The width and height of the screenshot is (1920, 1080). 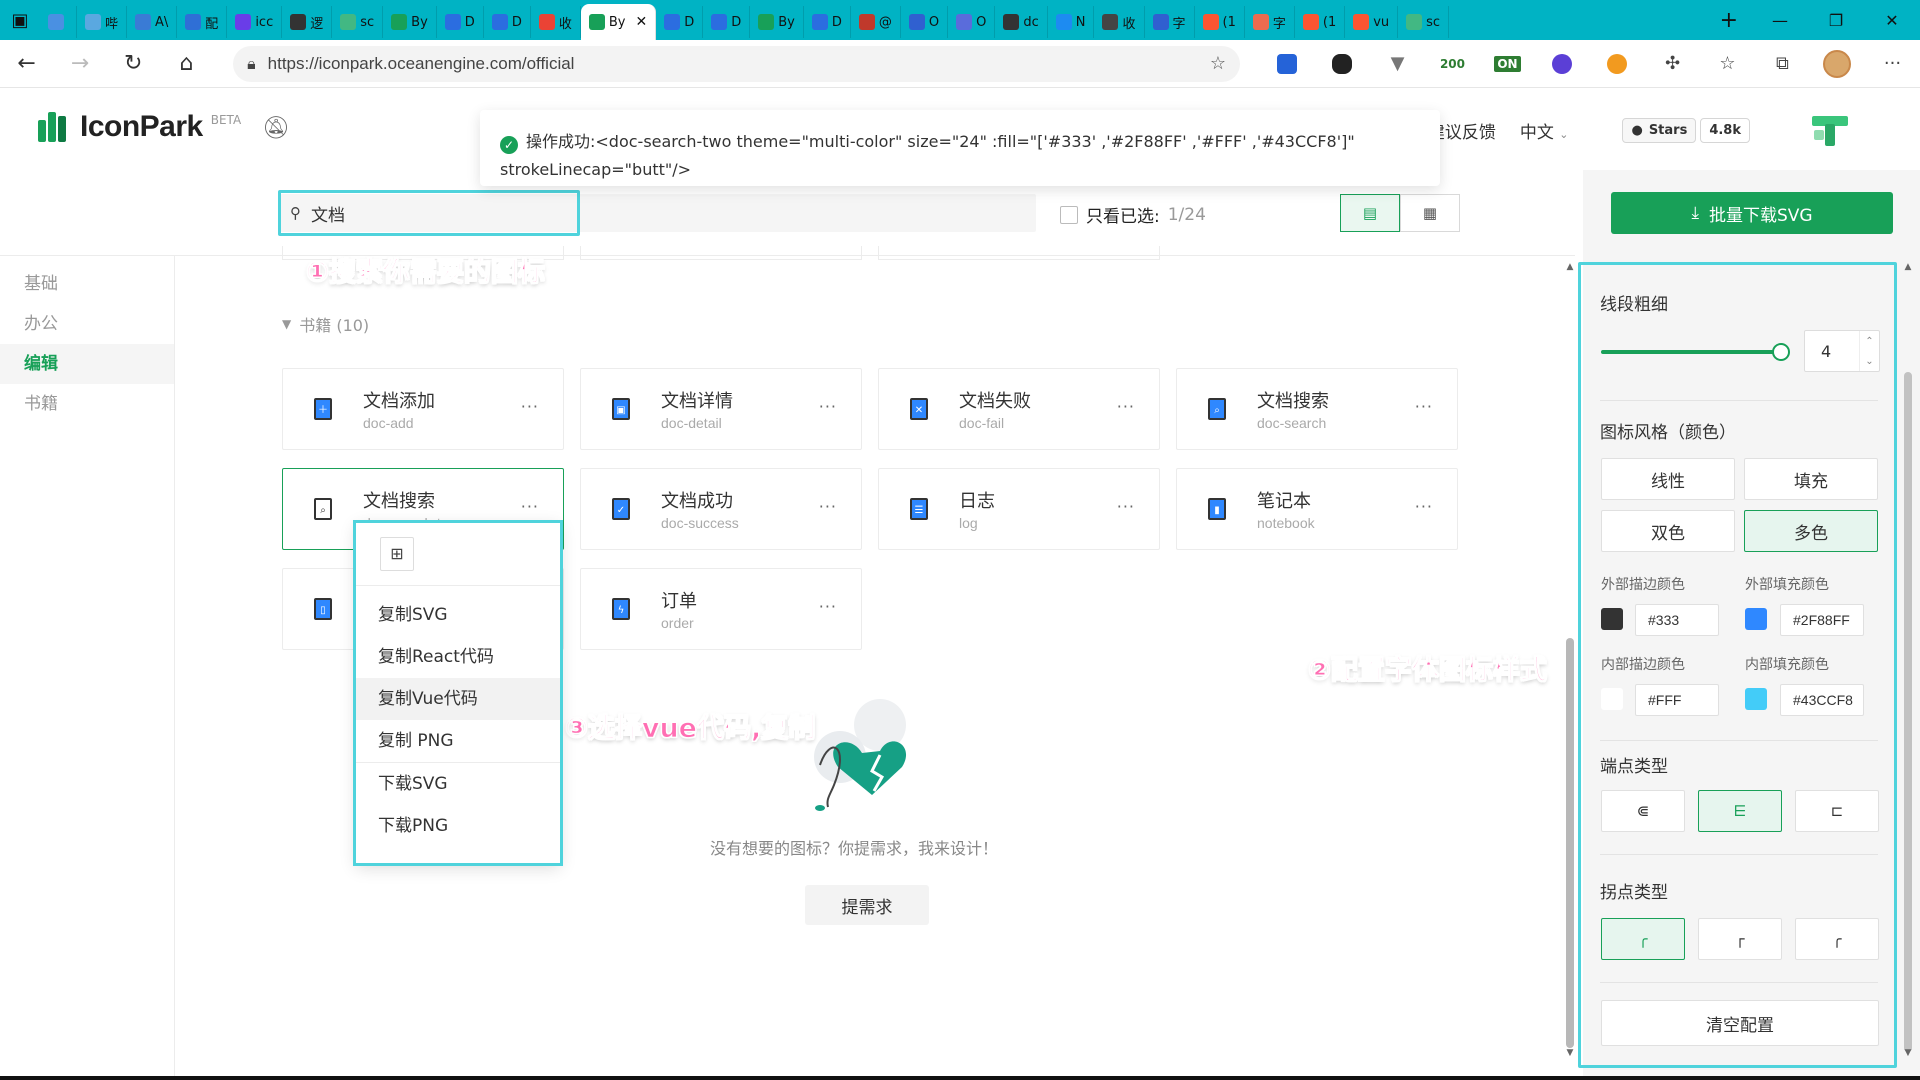 What do you see at coordinates (1811, 479) in the screenshot?
I see `style-filled-button: 填充` at bounding box center [1811, 479].